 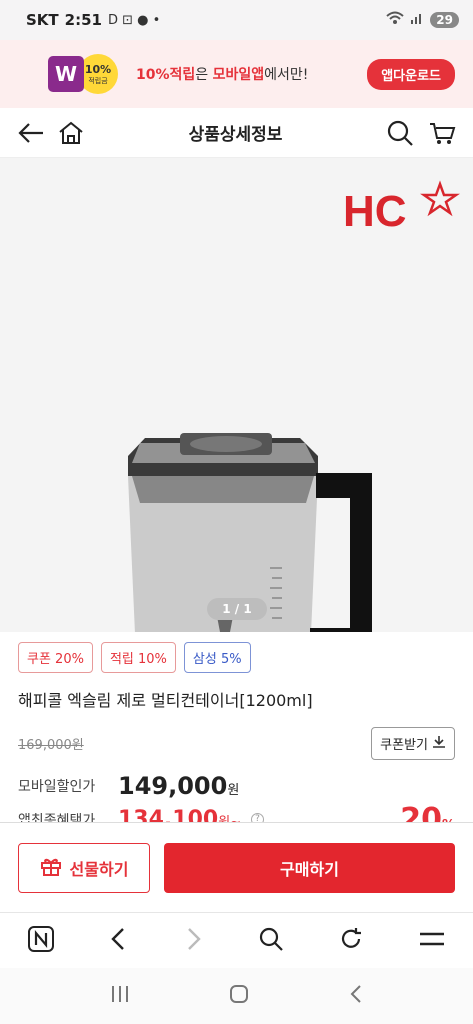 What do you see at coordinates (57, 787) in the screenshot?
I see `mobile-price-label: 모바일할인가` at bounding box center [57, 787].